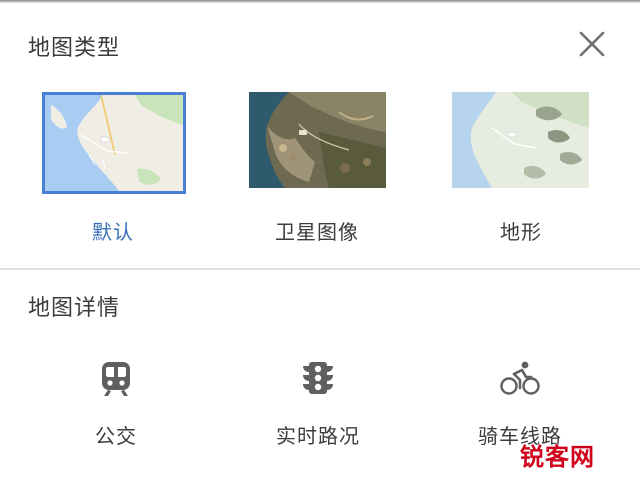  What do you see at coordinates (320, 1) in the screenshot?
I see `top-shadow` at bounding box center [320, 1].